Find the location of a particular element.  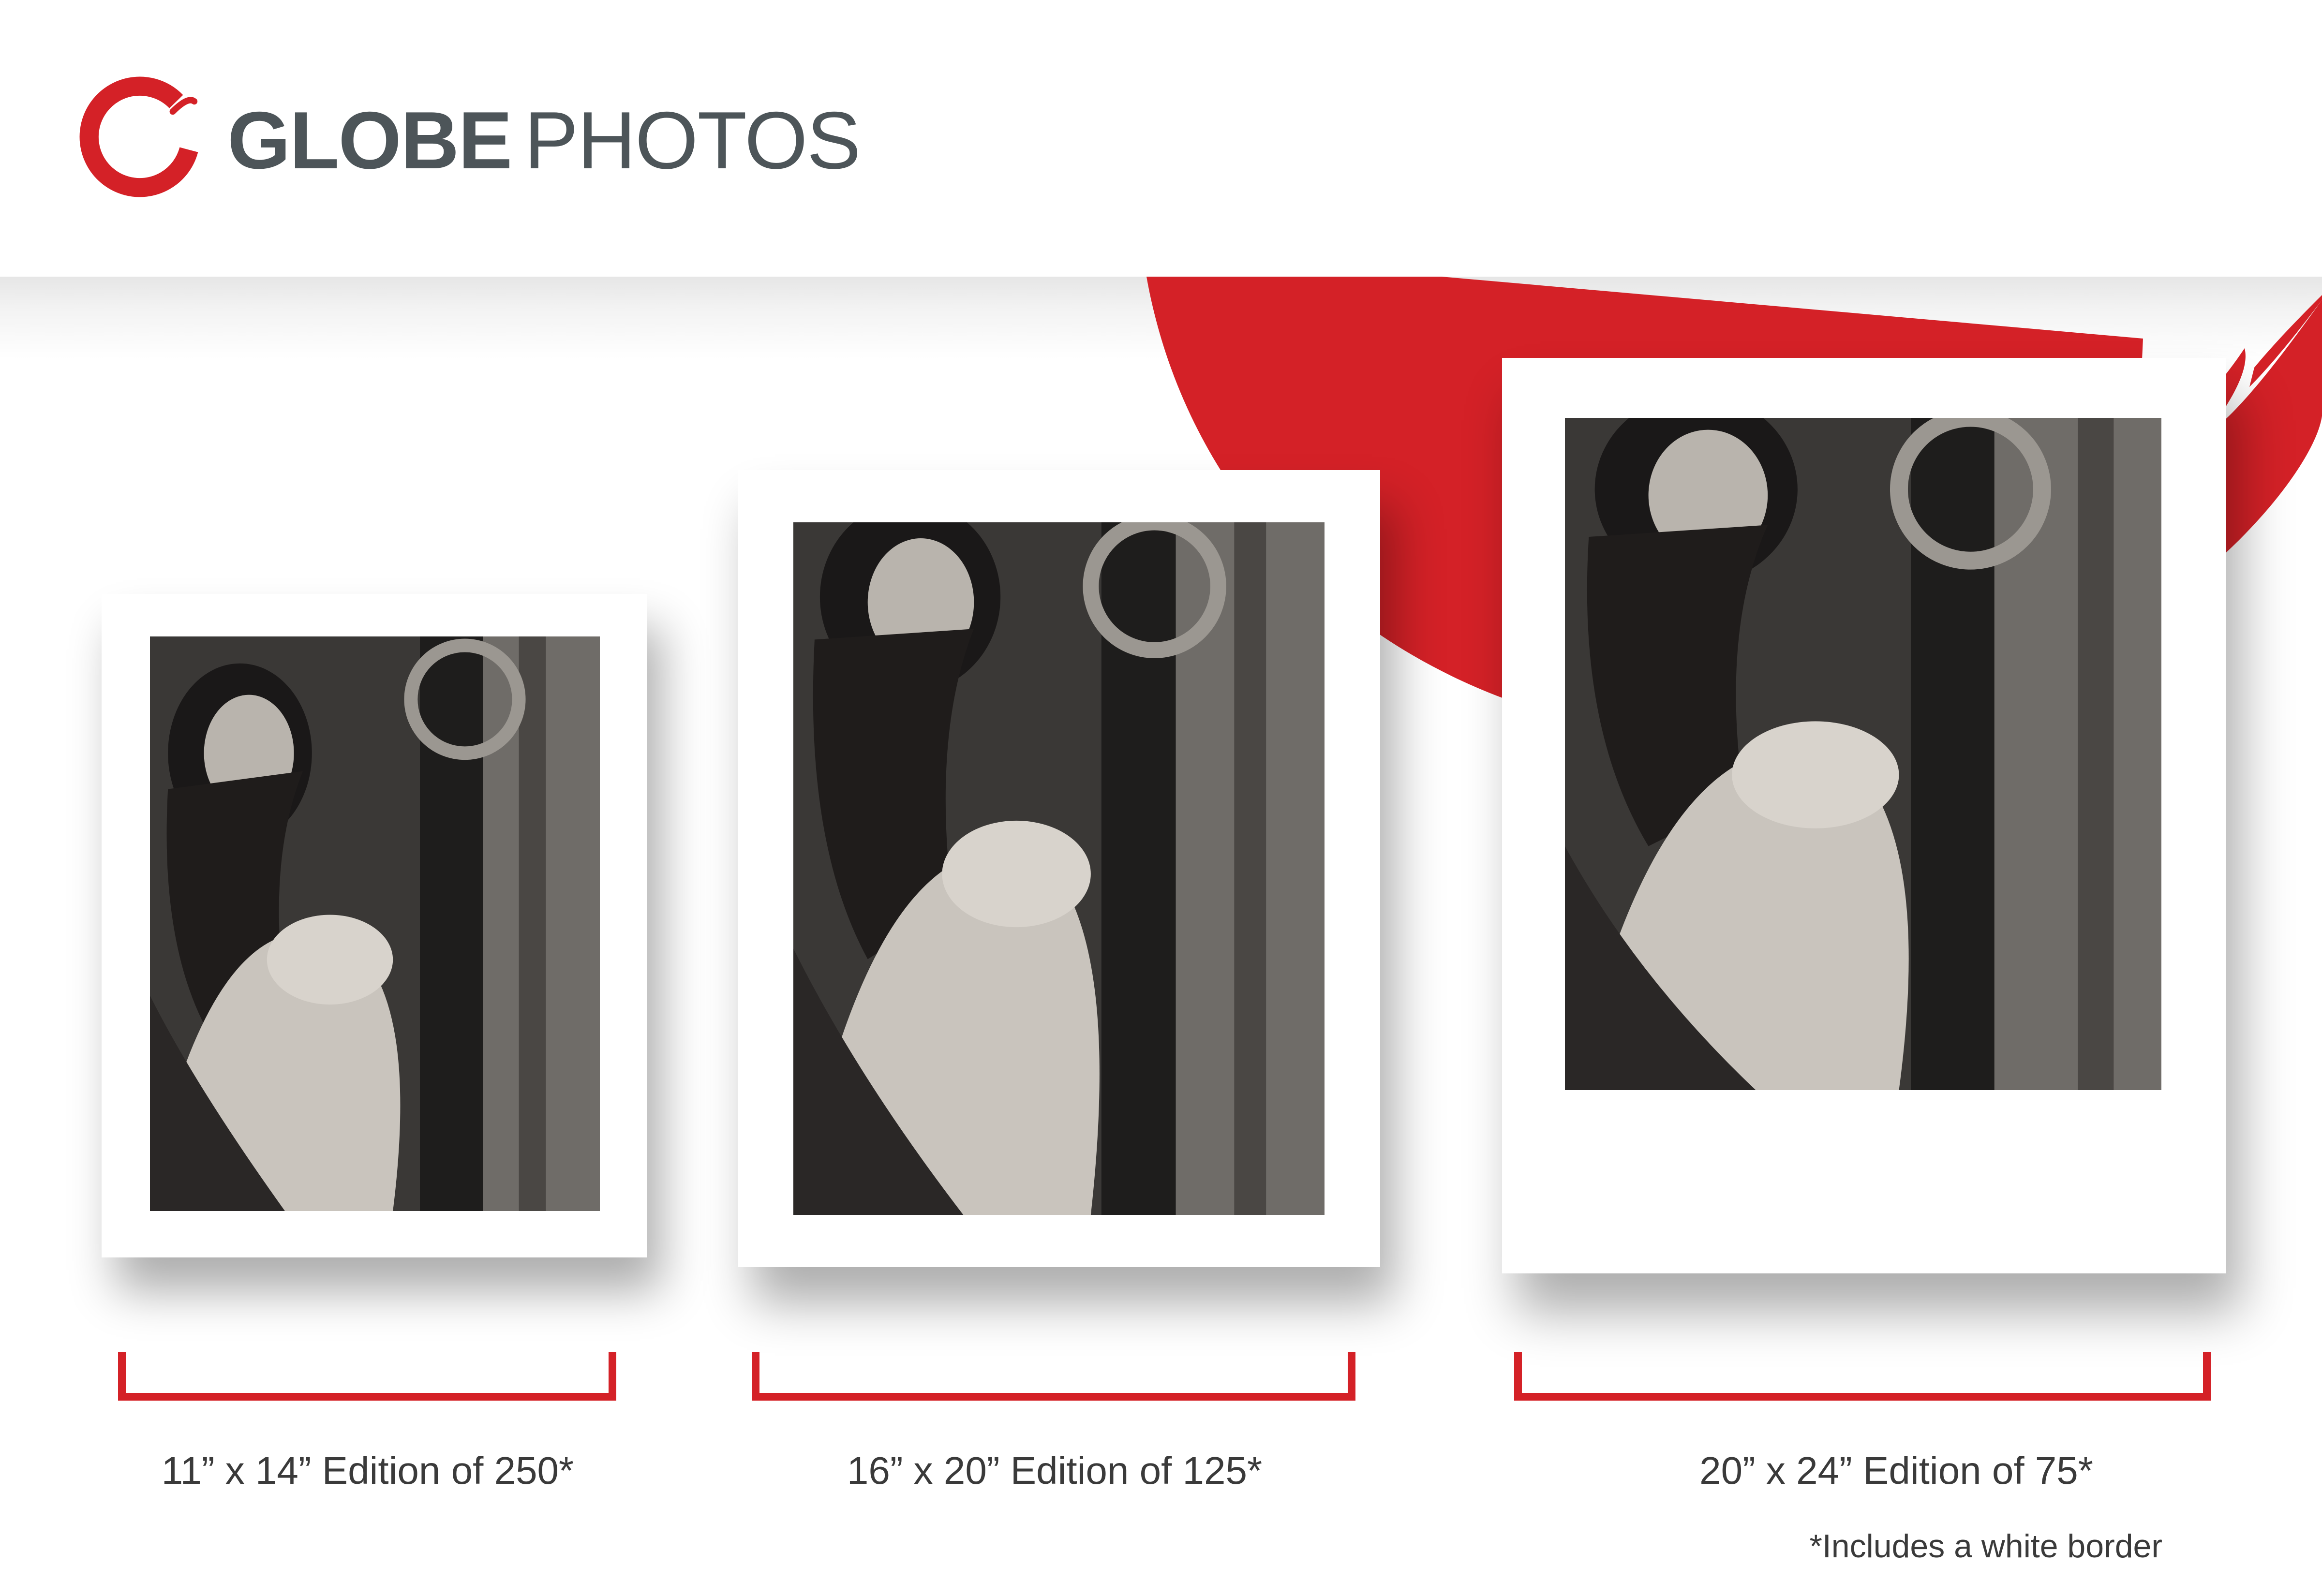

print-16x20 is located at coordinates (1059, 868).